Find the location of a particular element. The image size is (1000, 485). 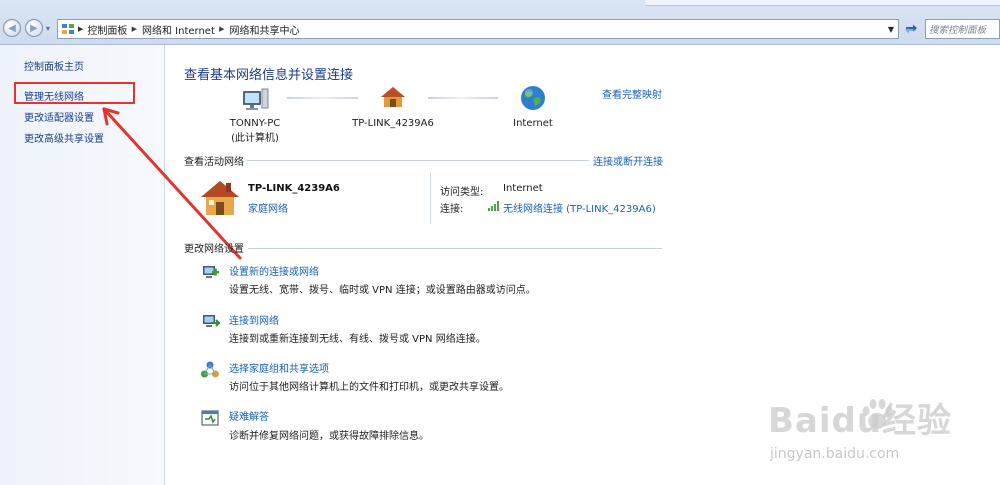

breadcrumb-label: 网络和 Internet is located at coordinates (178, 31).